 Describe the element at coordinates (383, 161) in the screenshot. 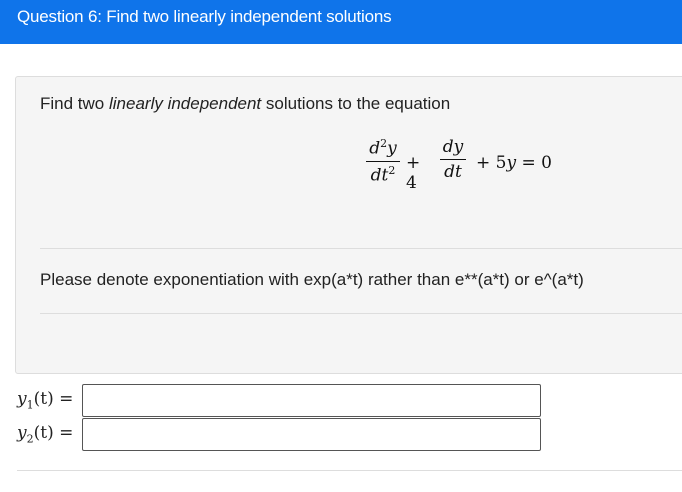

I see `second-derivative-fraction: d2y dt2` at that location.